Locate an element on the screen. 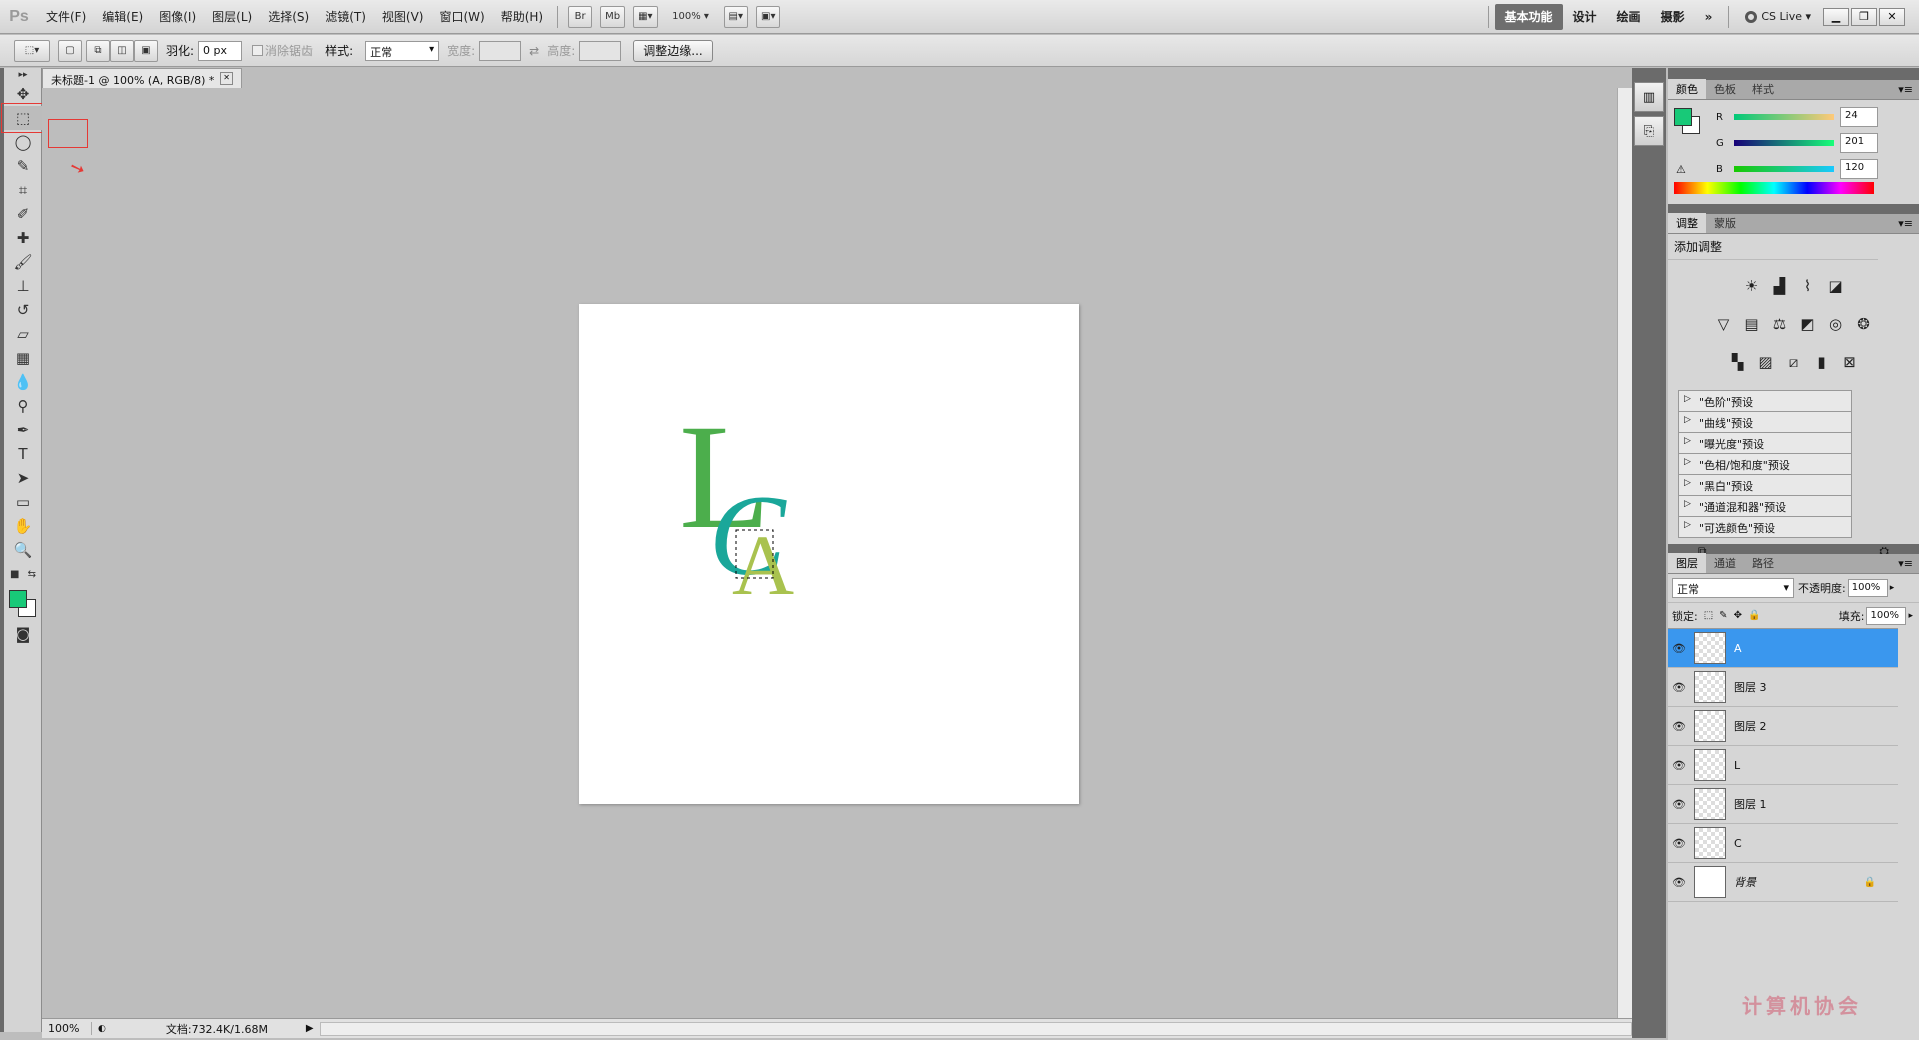 This screenshot has height=1040, width=1919. menu-view: 视图(V) is located at coordinates (403, 16).